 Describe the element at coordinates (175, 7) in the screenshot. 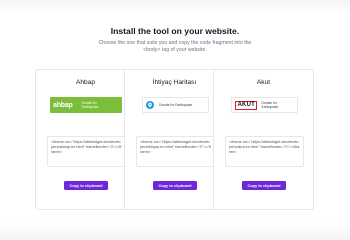

I see `top-background-fade` at that location.